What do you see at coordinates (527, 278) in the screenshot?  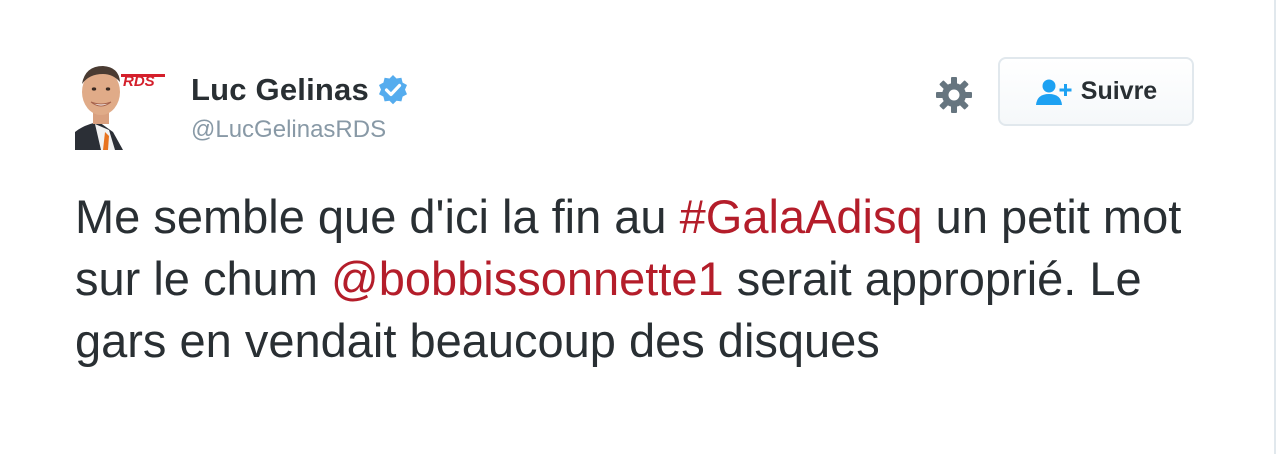 I see `mention-link: @bobbissonnette1` at bounding box center [527, 278].